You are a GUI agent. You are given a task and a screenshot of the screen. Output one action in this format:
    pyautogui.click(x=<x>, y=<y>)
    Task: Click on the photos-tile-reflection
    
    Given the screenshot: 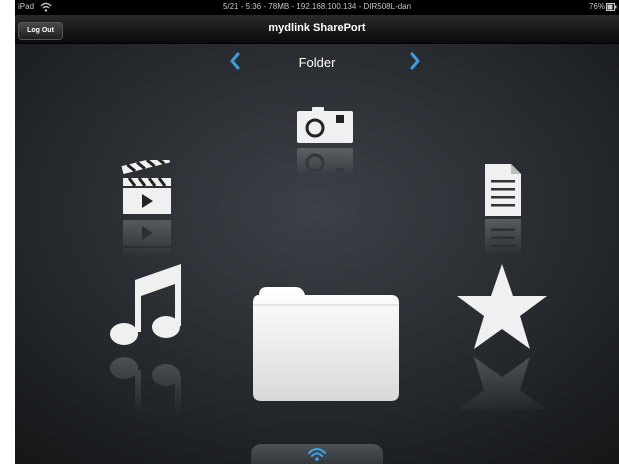 What is the action you would take?
    pyautogui.click(x=325, y=167)
    